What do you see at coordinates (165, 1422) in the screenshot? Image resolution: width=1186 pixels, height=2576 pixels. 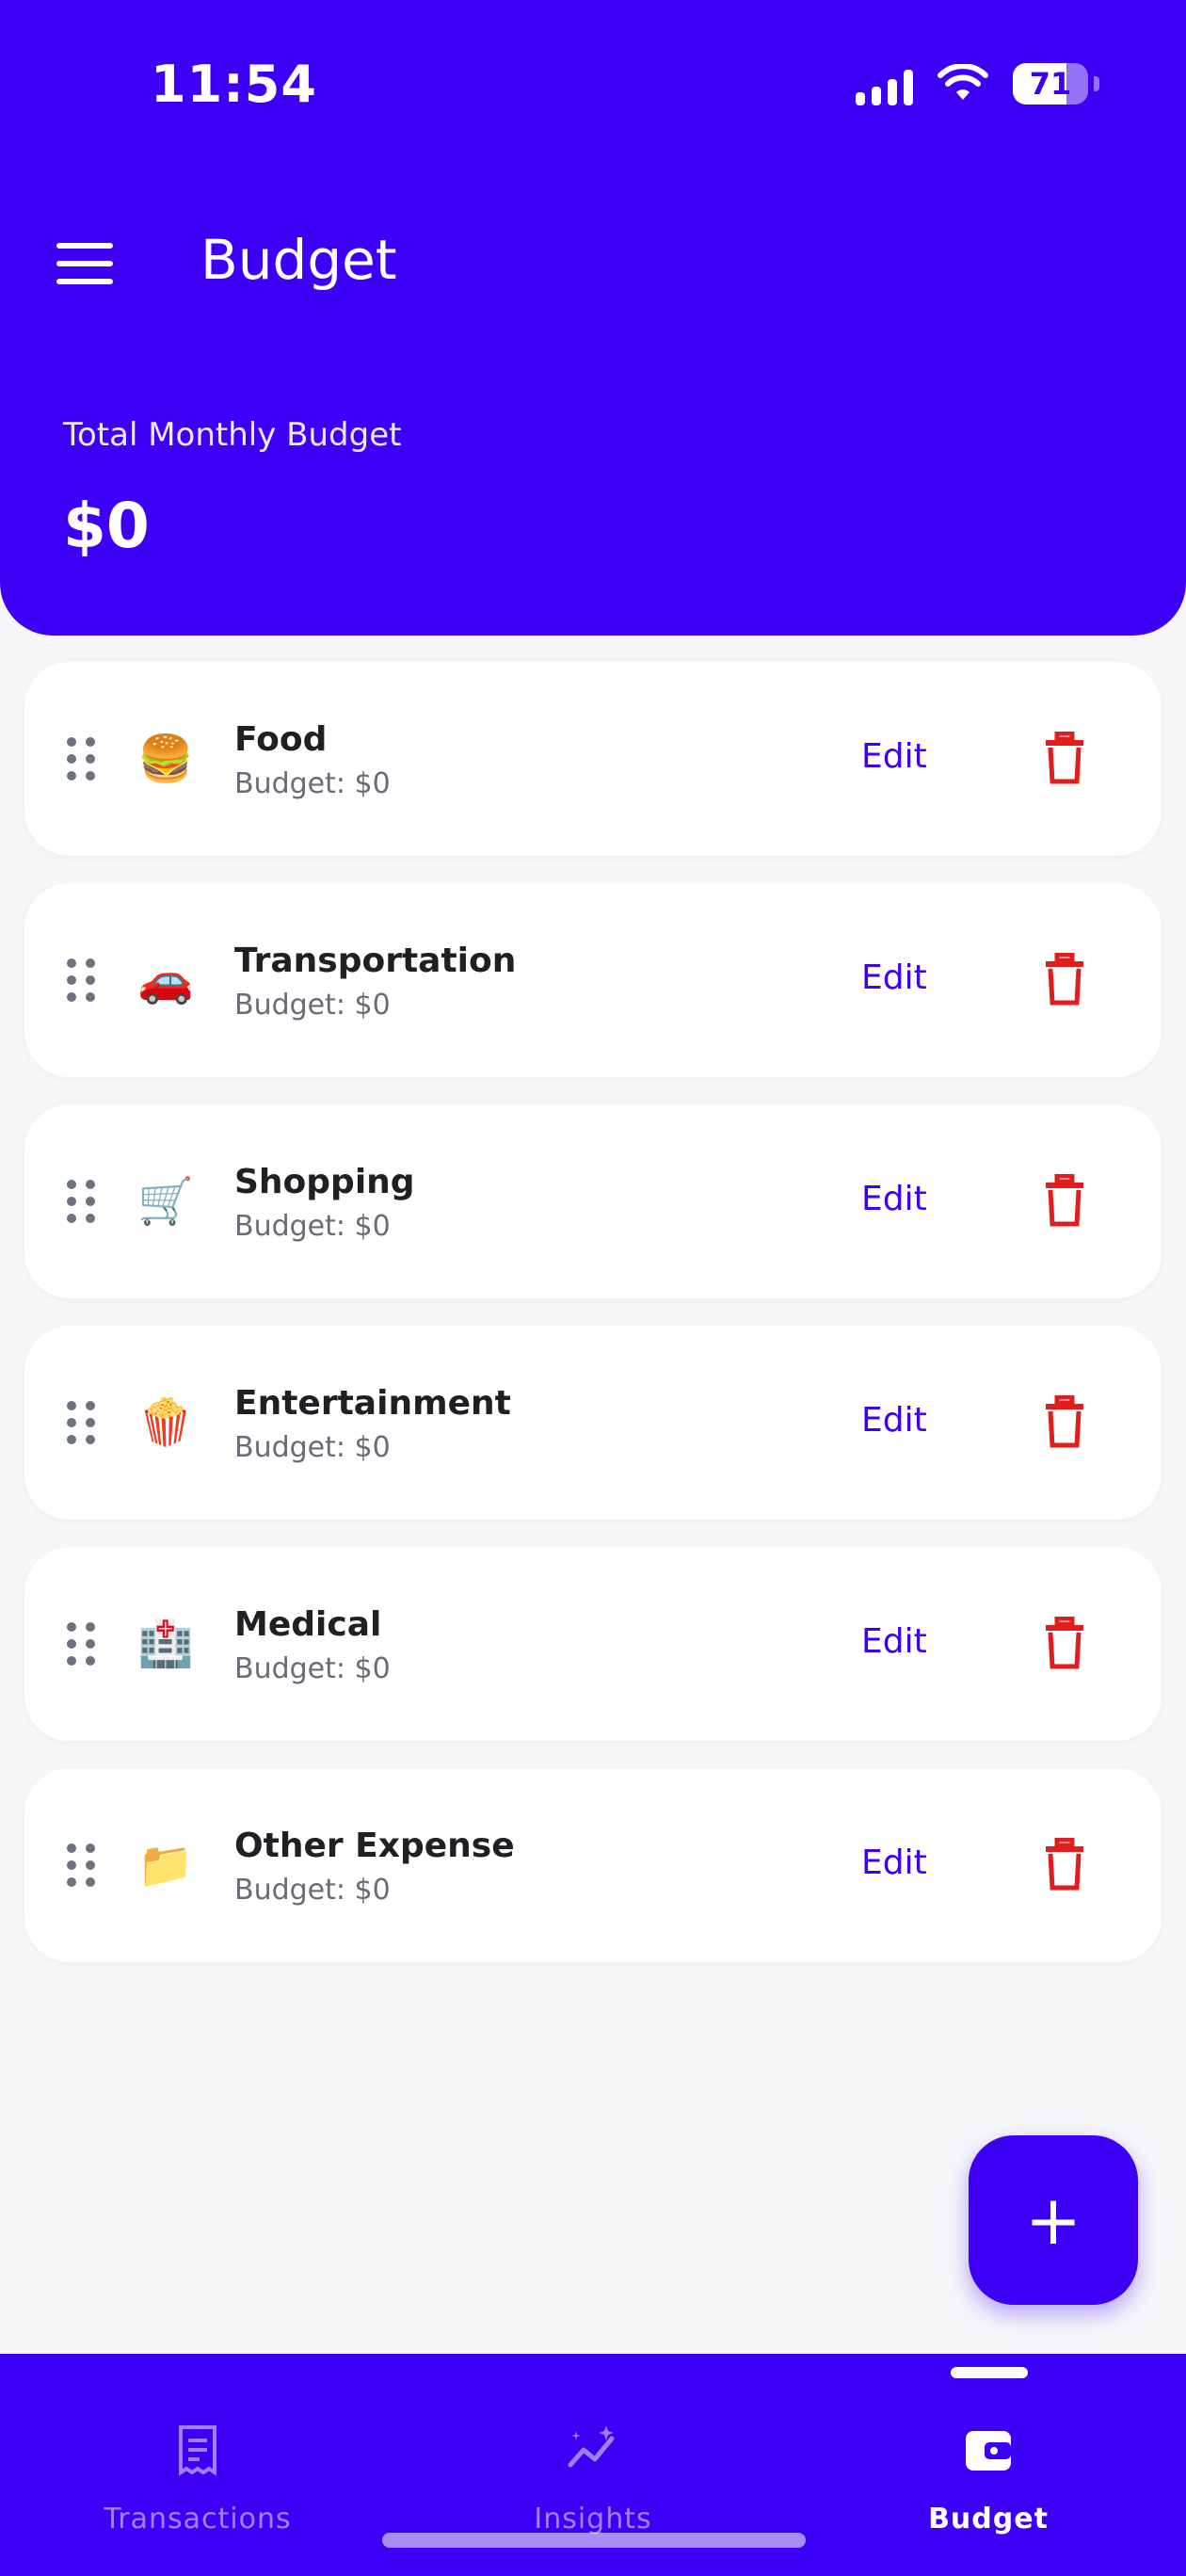 I see `popcorn-icon: 🍿` at bounding box center [165, 1422].